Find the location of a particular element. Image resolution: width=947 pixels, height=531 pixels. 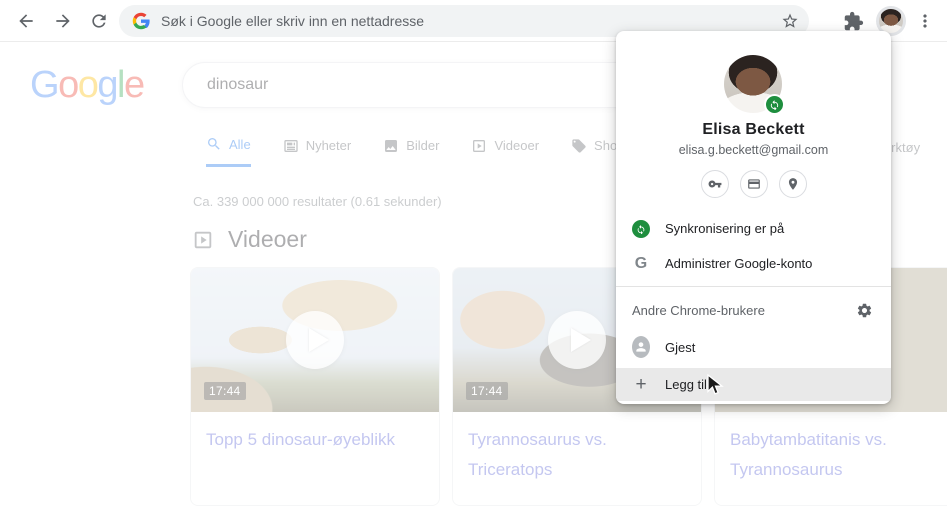

search-query: dinosaur is located at coordinates (238, 84).